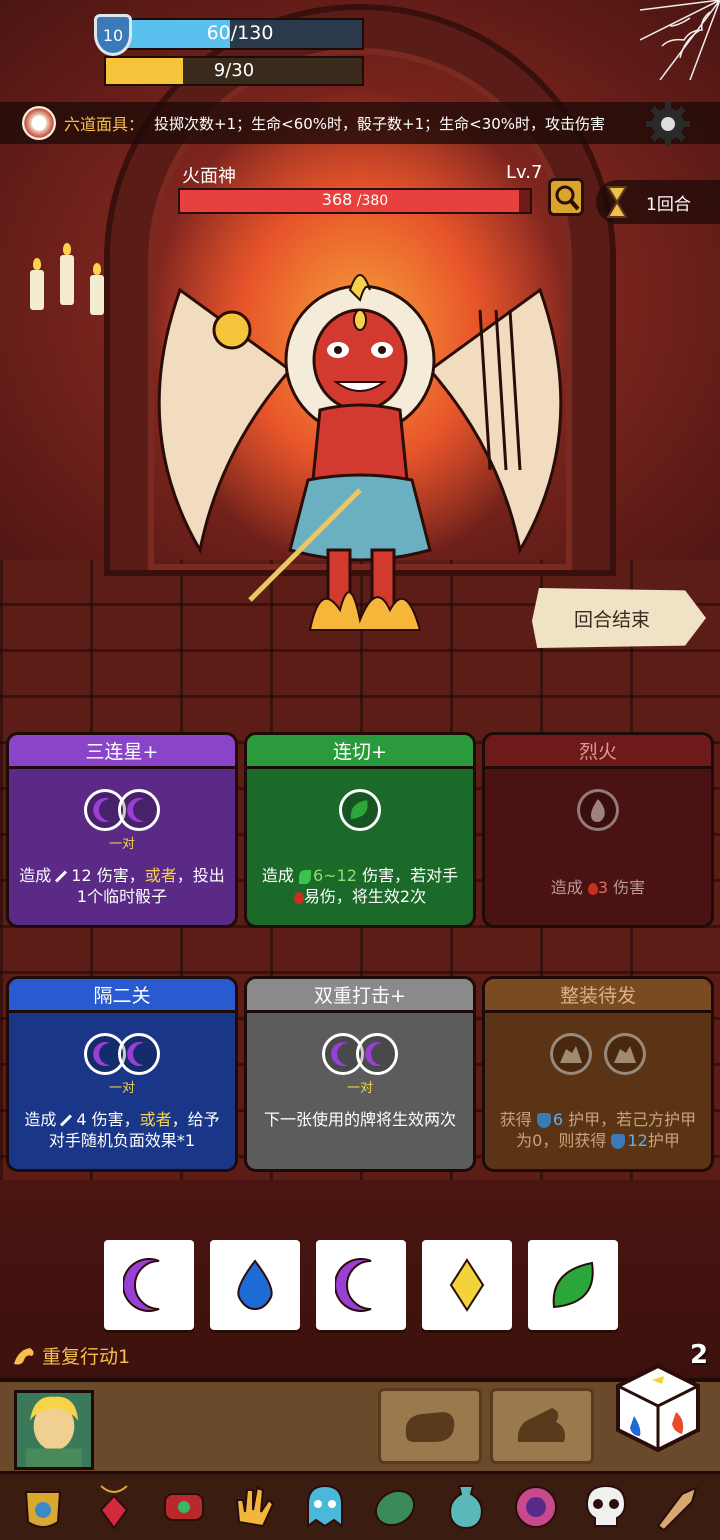  I want to click on relic-ruby-amulet, so click(114, 1507).